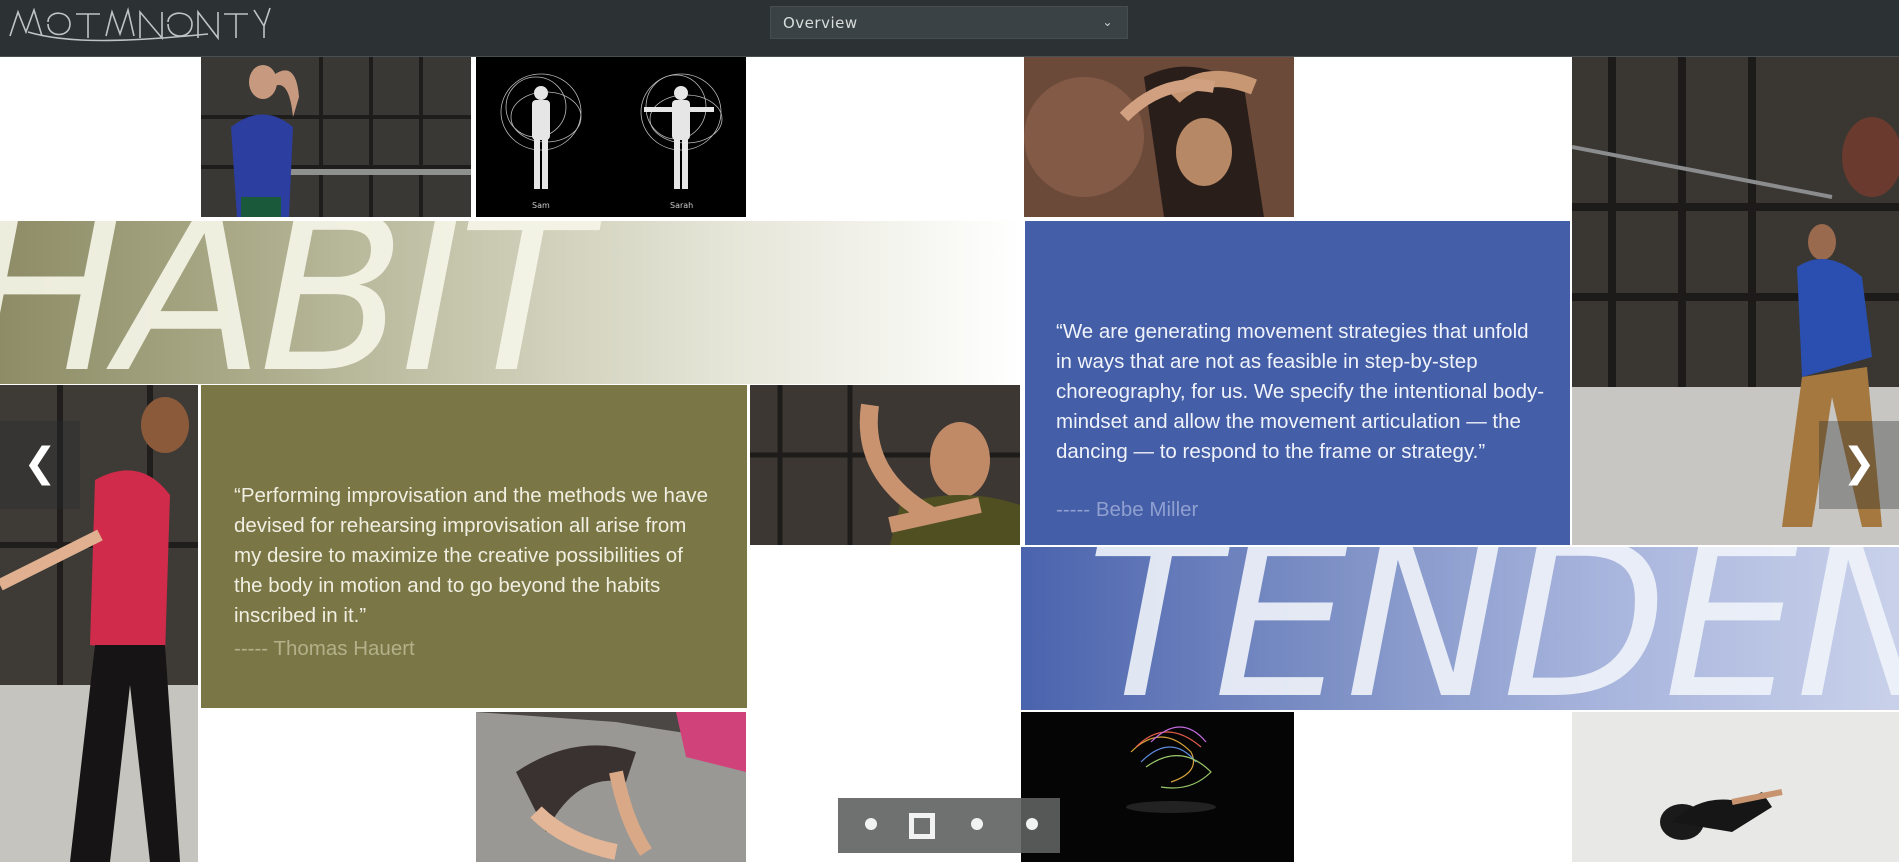 This screenshot has width=1899, height=862. Describe the element at coordinates (922, 826) in the screenshot. I see `pager-dot-2-active` at that location.